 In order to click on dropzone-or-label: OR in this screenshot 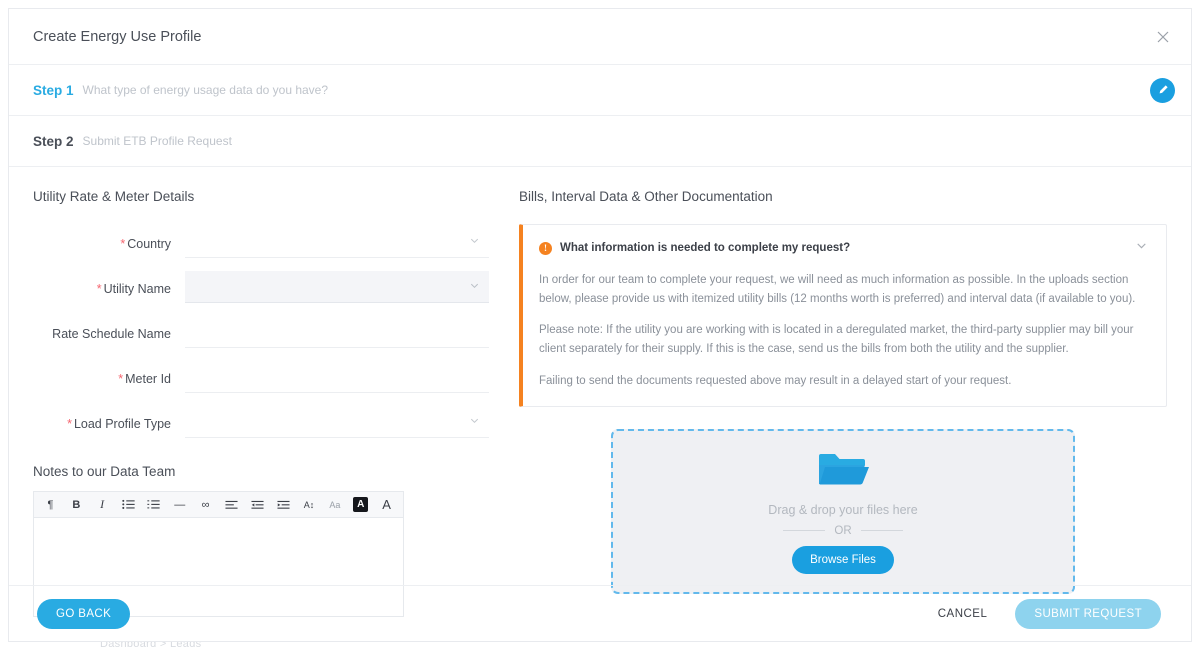, I will do `click(843, 530)`.